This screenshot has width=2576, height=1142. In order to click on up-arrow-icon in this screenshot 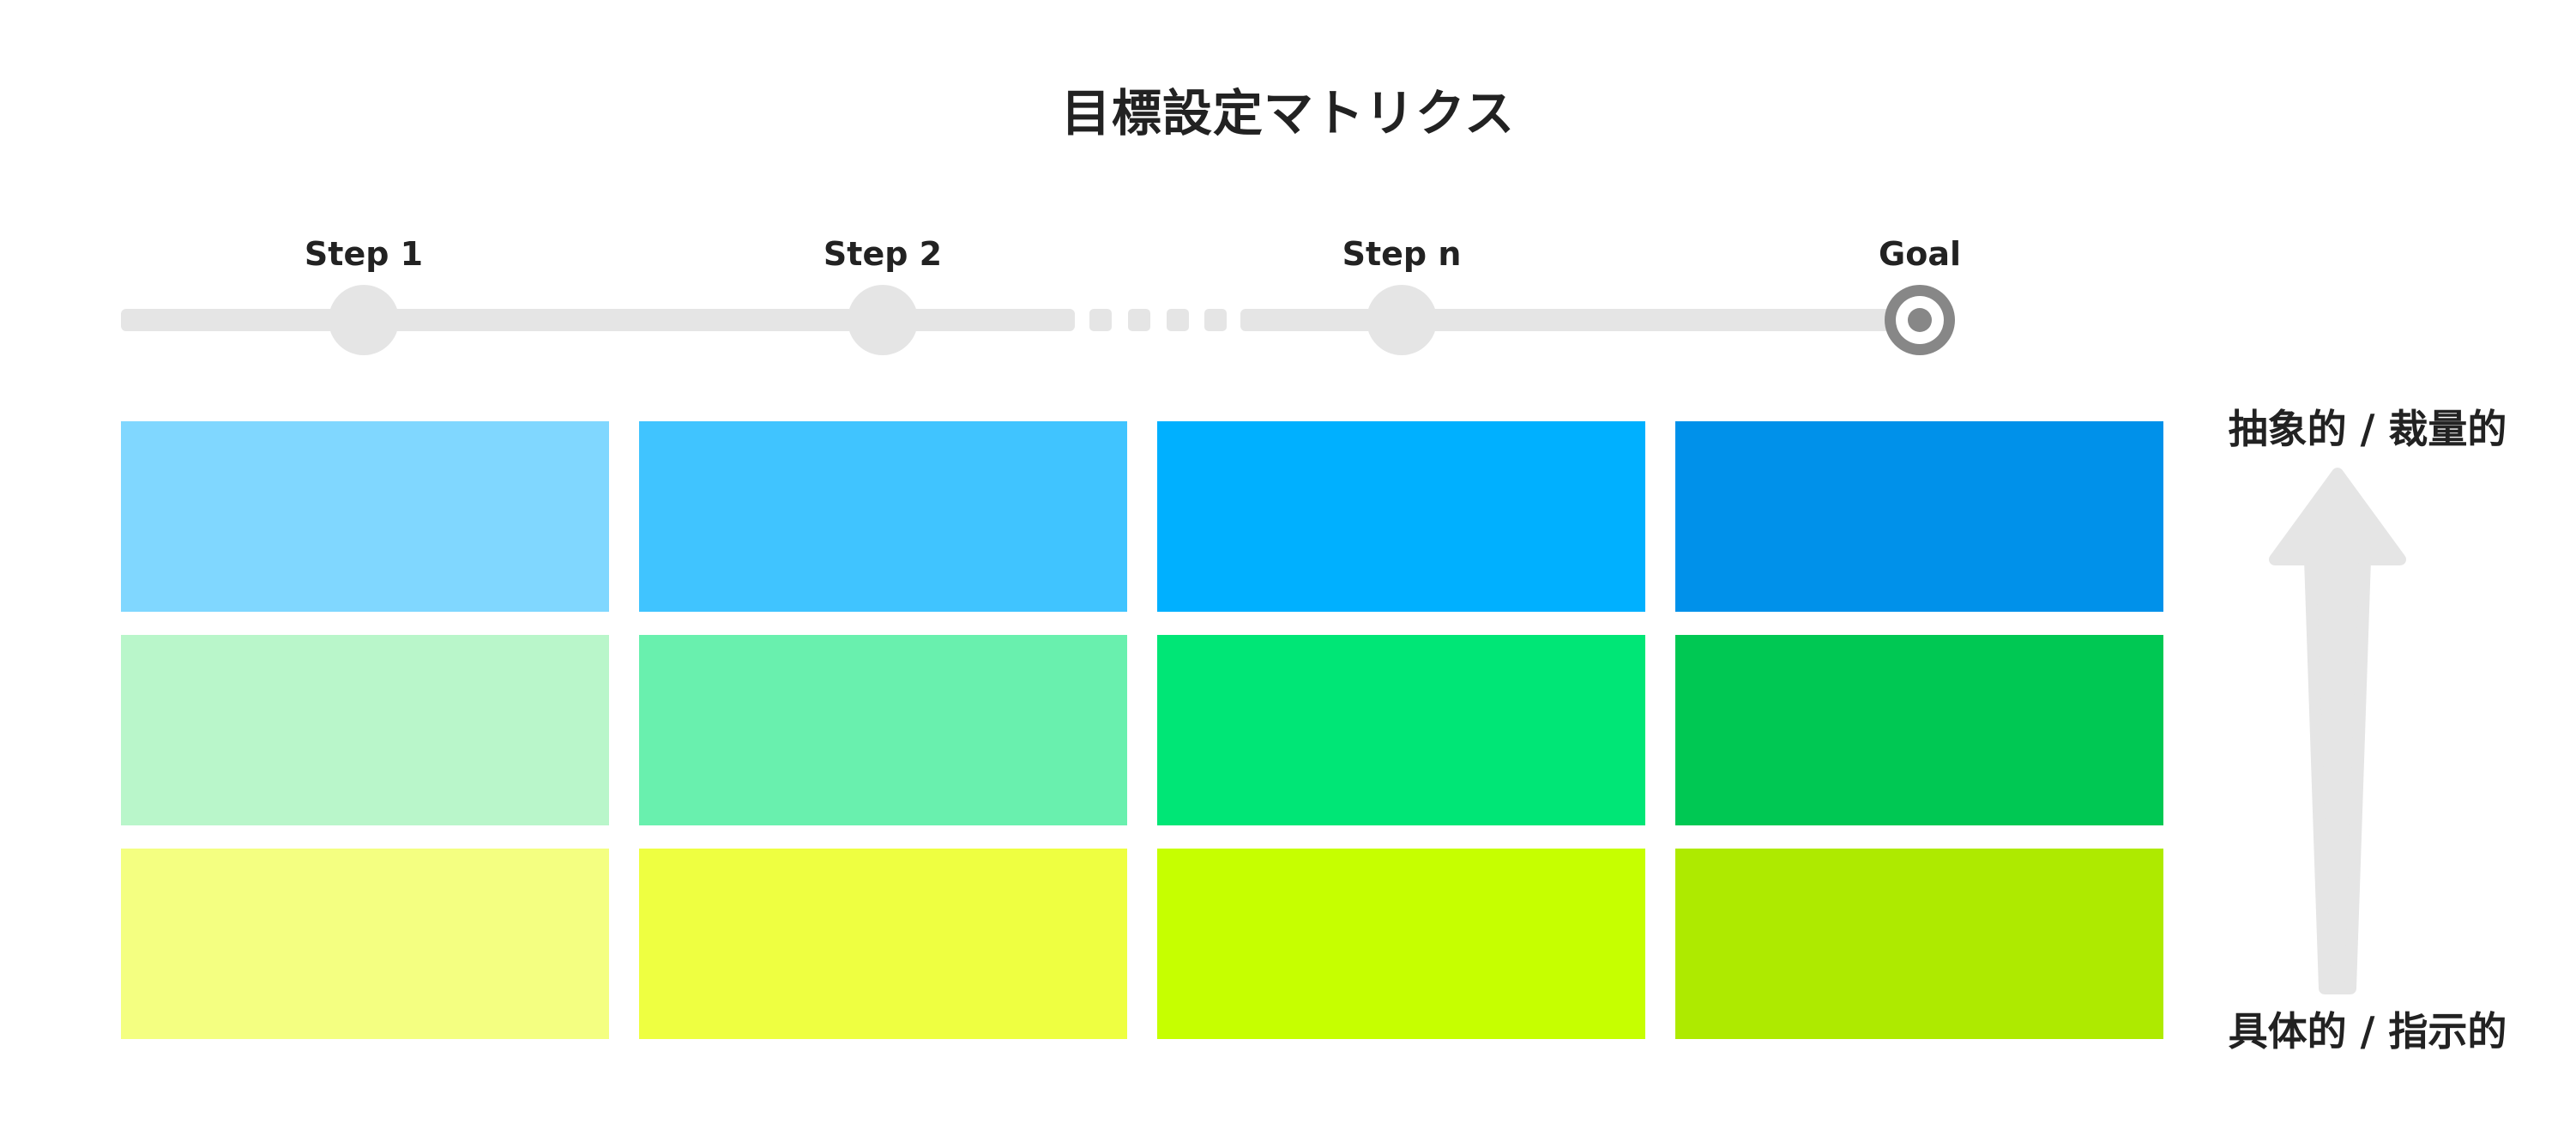, I will do `click(2337, 731)`.